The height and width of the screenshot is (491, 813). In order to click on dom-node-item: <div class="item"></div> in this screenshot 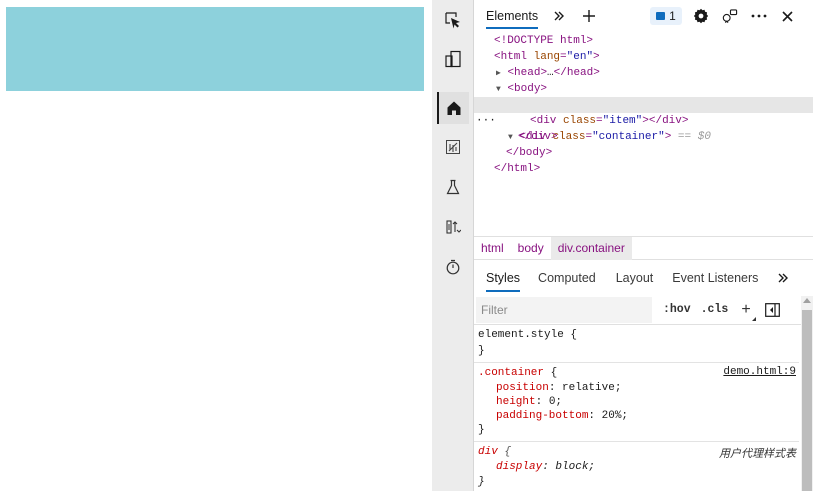, I will do `click(609, 121)`.